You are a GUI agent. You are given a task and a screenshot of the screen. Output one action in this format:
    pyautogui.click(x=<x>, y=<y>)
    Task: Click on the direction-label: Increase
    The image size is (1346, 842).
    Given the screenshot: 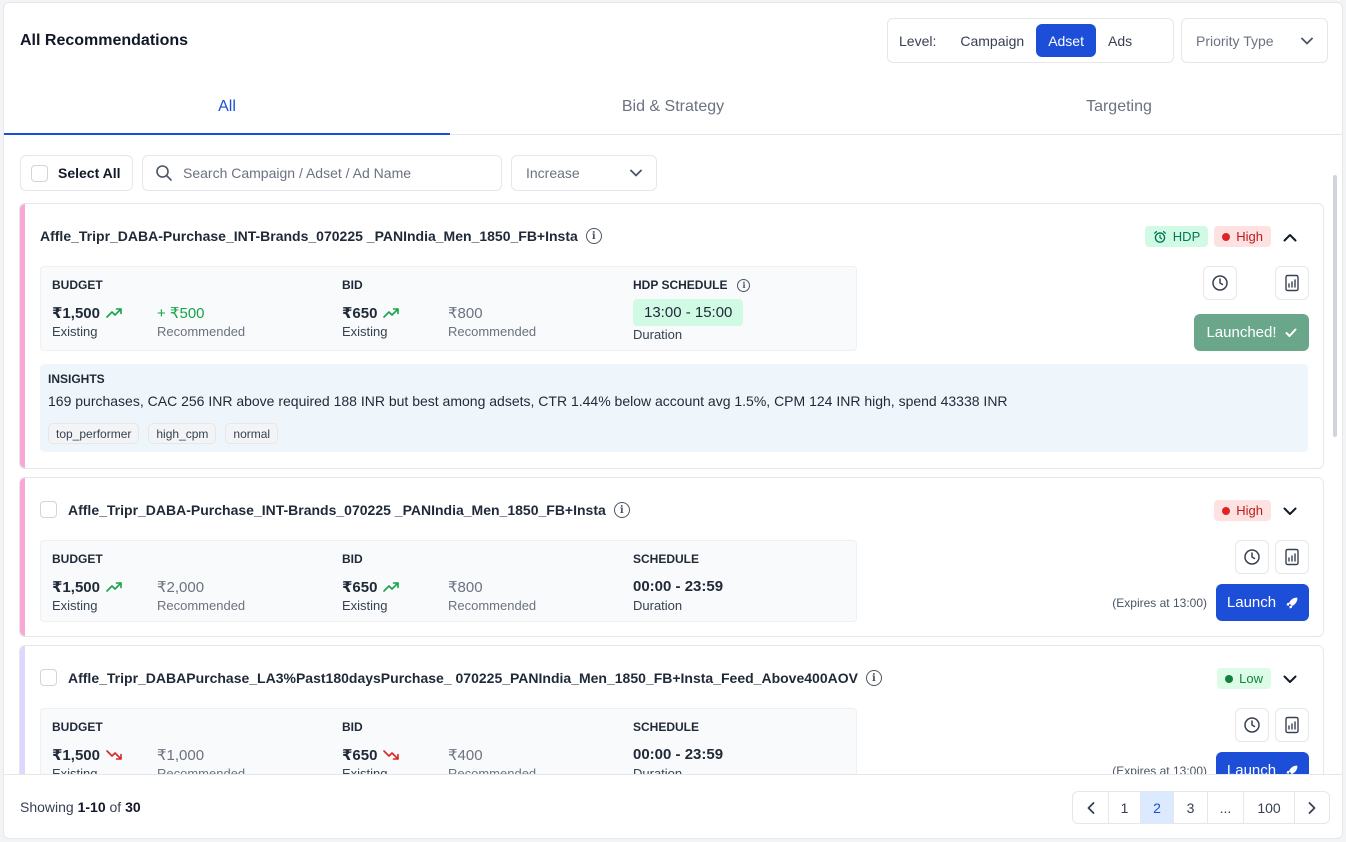 What is the action you would take?
    pyautogui.click(x=553, y=173)
    